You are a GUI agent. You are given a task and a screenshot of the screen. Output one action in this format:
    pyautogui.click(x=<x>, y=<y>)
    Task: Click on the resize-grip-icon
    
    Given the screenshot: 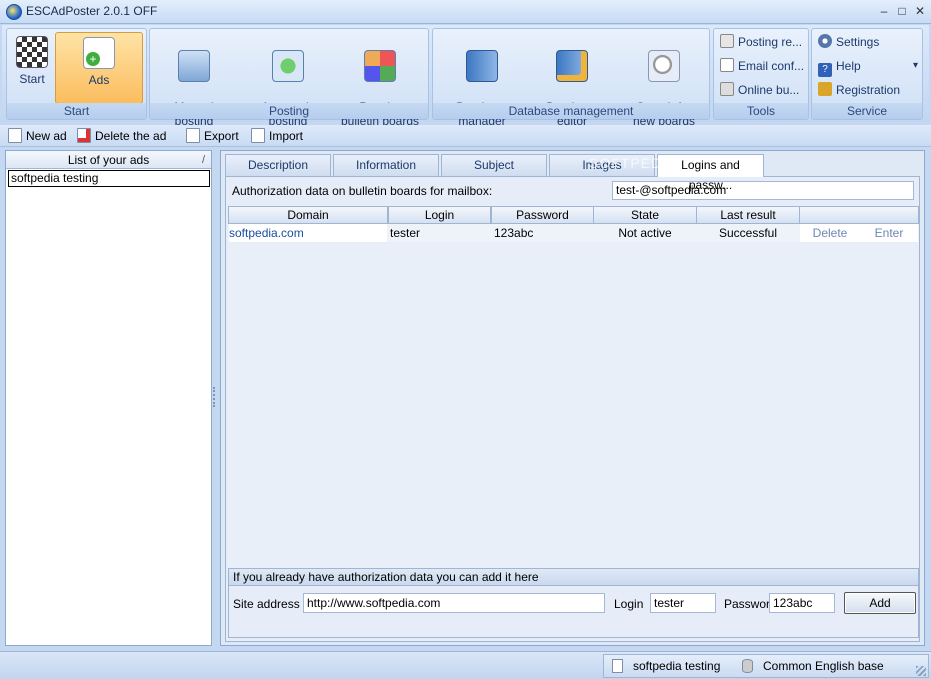 What is the action you would take?
    pyautogui.click(x=921, y=671)
    